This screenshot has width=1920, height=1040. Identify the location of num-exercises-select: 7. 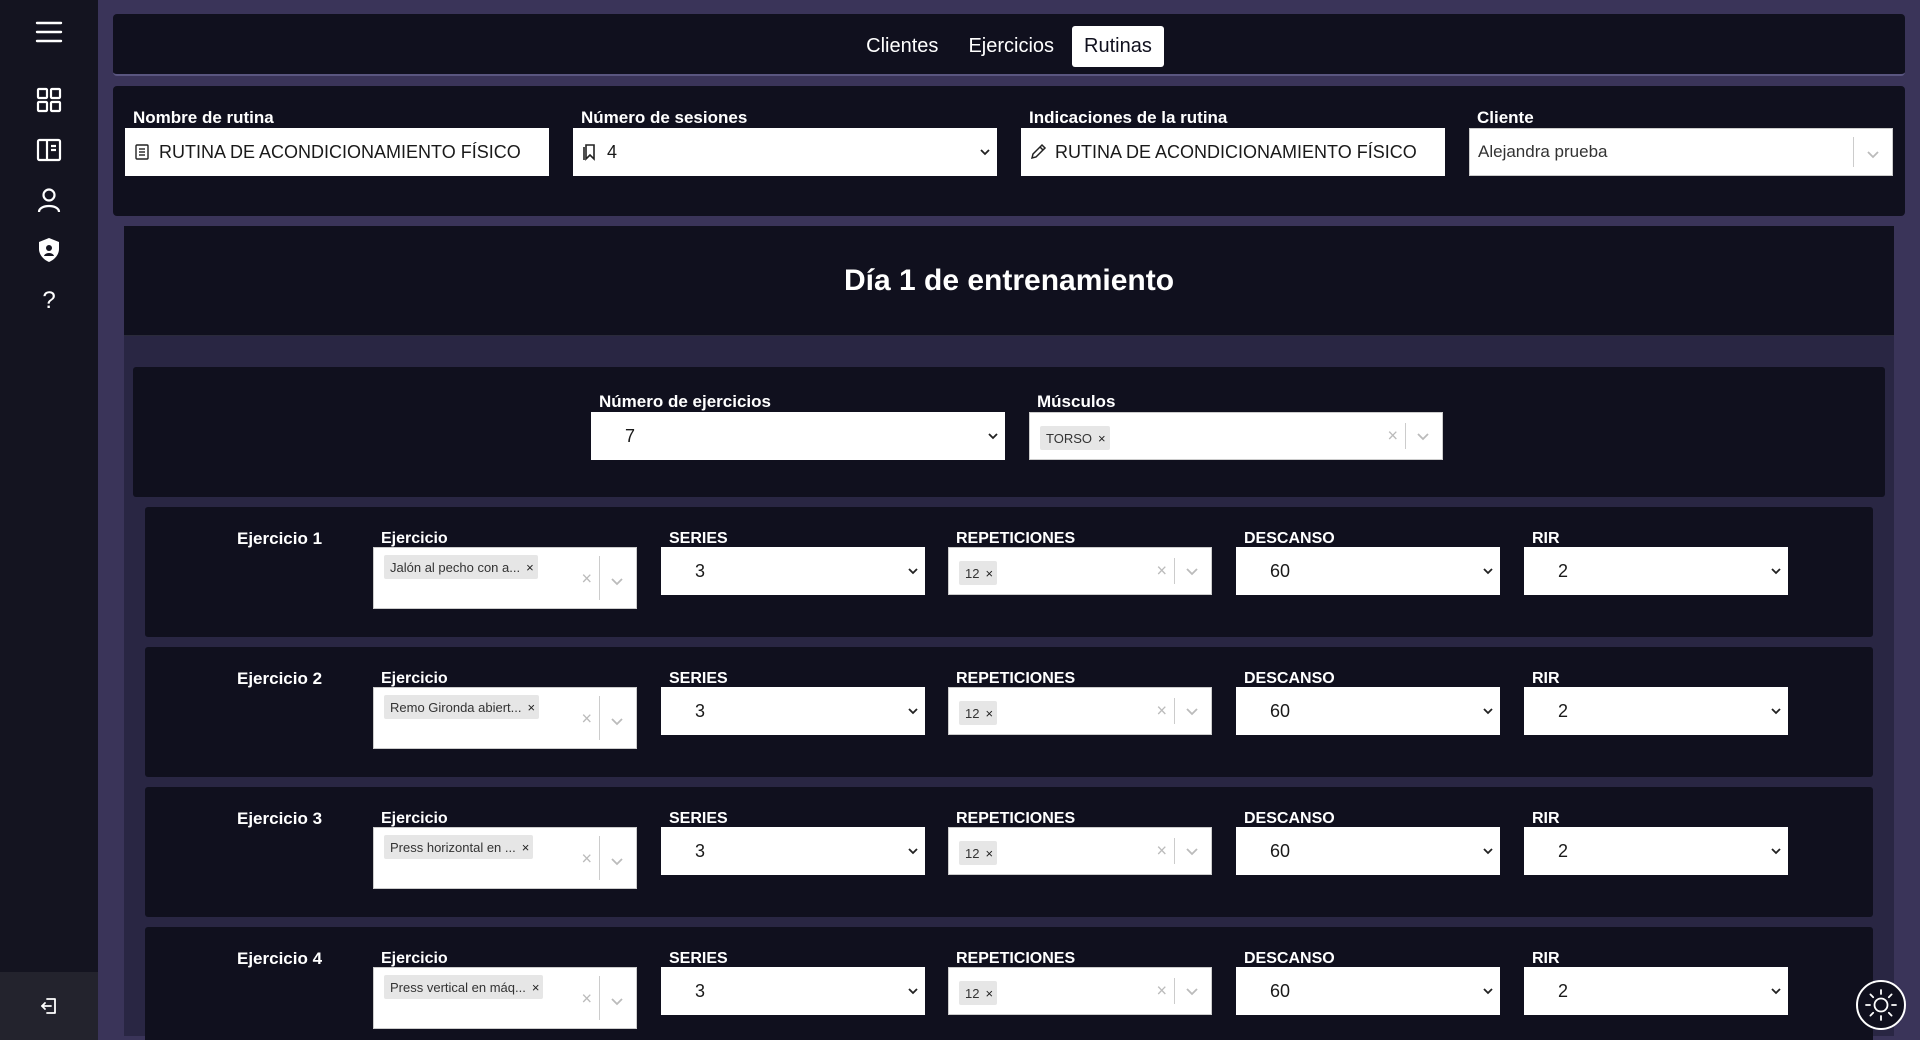
(798, 436).